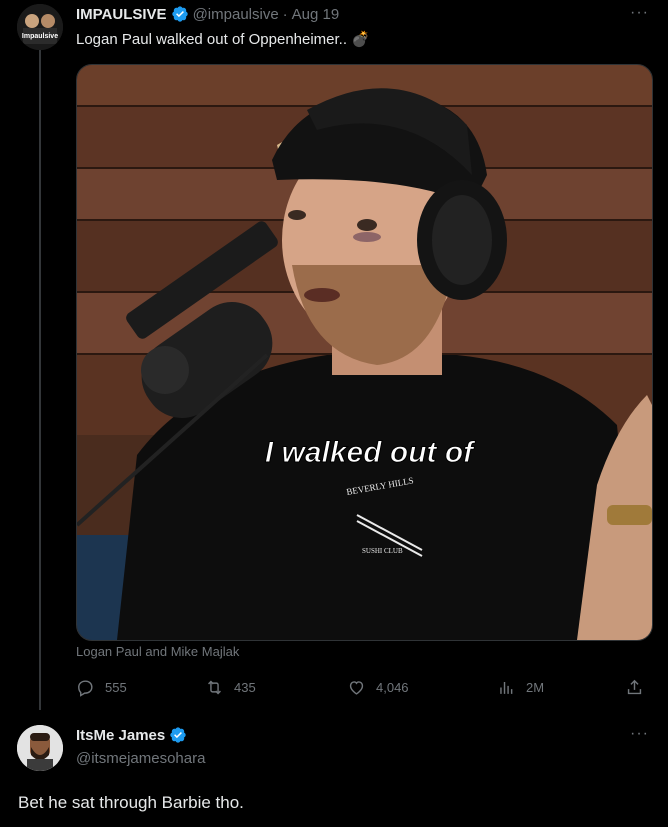 This screenshot has height=827, width=668. I want to click on avatar-image: Impaulsive, so click(40, 27).